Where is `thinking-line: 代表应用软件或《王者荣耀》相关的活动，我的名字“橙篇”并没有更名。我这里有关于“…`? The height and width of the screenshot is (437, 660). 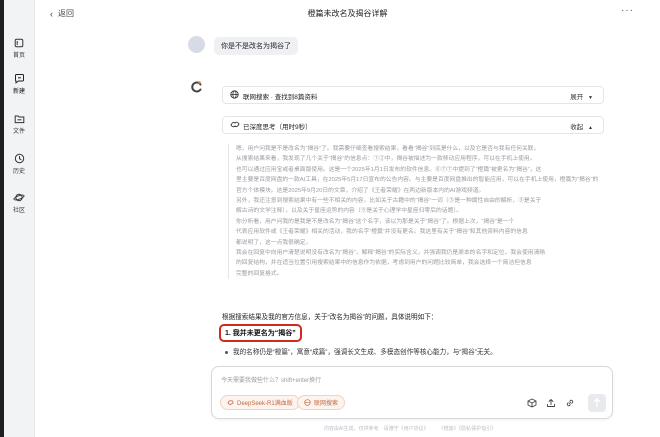
thinking-line: 代表应用软件或《王者荣耀》相关的活动，我的名字“橙篇”并没有更名。我这里有关于“… is located at coordinates (382, 232).